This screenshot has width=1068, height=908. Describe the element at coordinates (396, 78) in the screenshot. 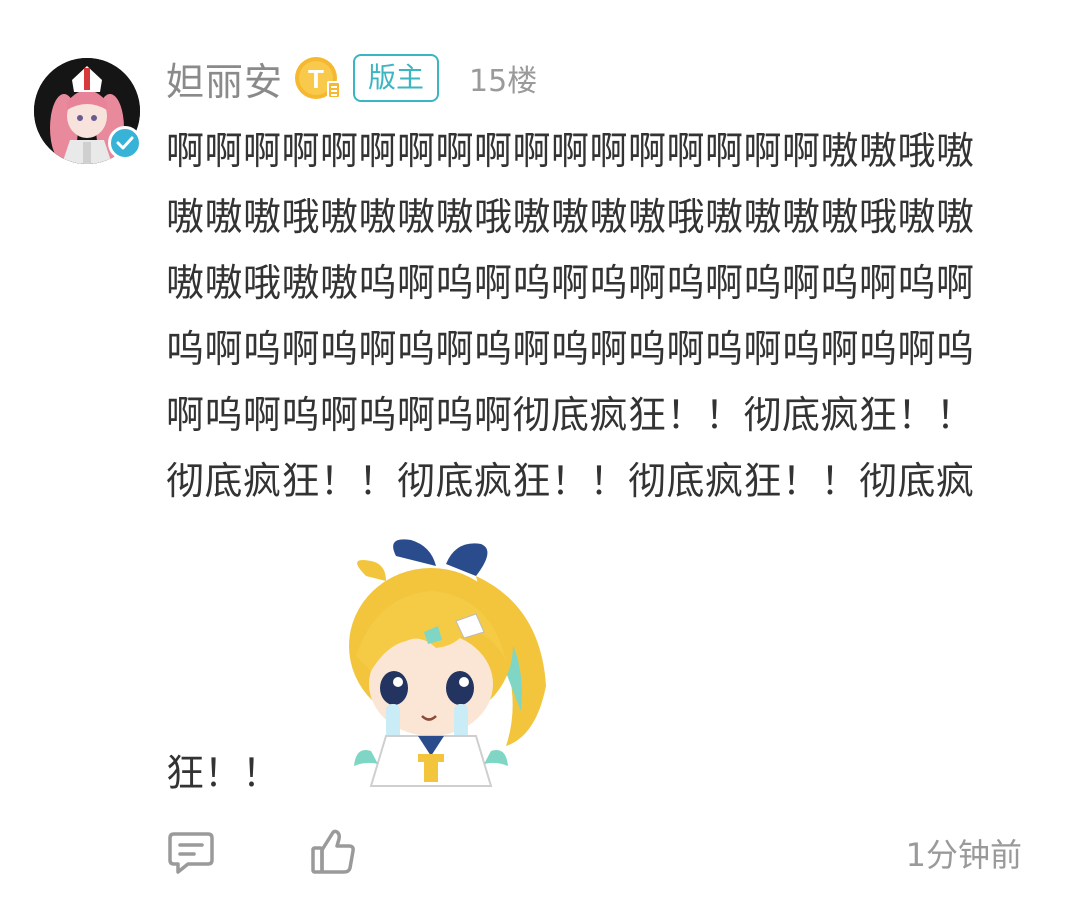

I see `moderator-badge: 版主` at that location.